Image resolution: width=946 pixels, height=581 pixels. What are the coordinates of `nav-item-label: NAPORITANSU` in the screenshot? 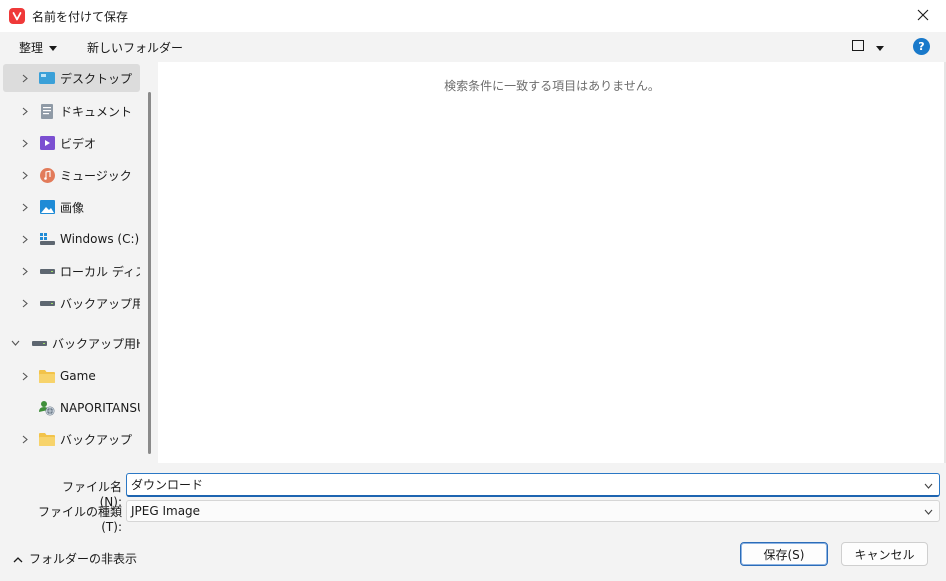 It's located at (100, 408).